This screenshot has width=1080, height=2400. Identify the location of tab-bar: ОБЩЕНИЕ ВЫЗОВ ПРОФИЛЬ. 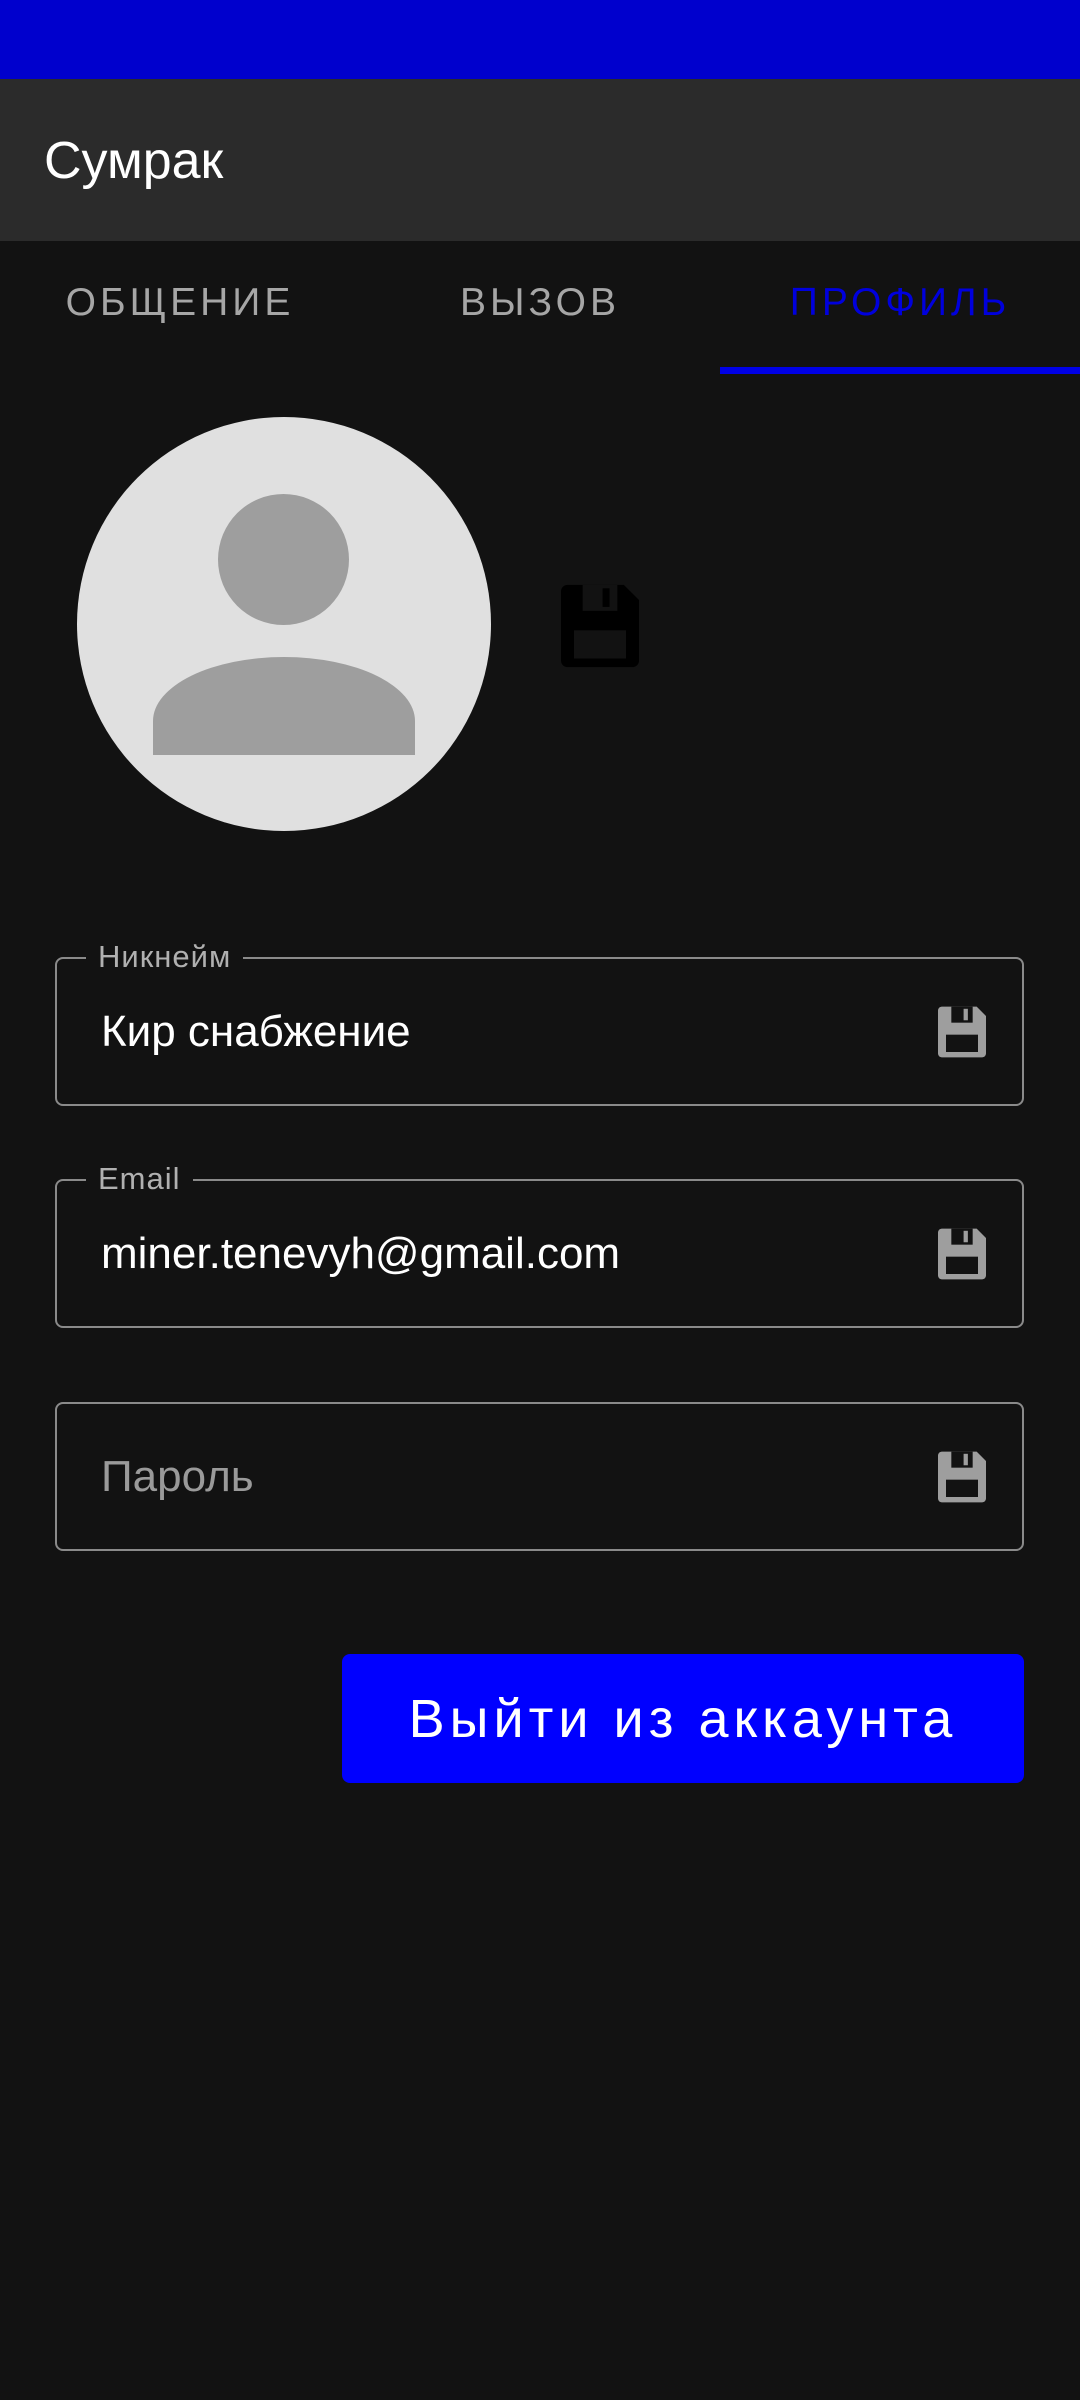
(540, 307).